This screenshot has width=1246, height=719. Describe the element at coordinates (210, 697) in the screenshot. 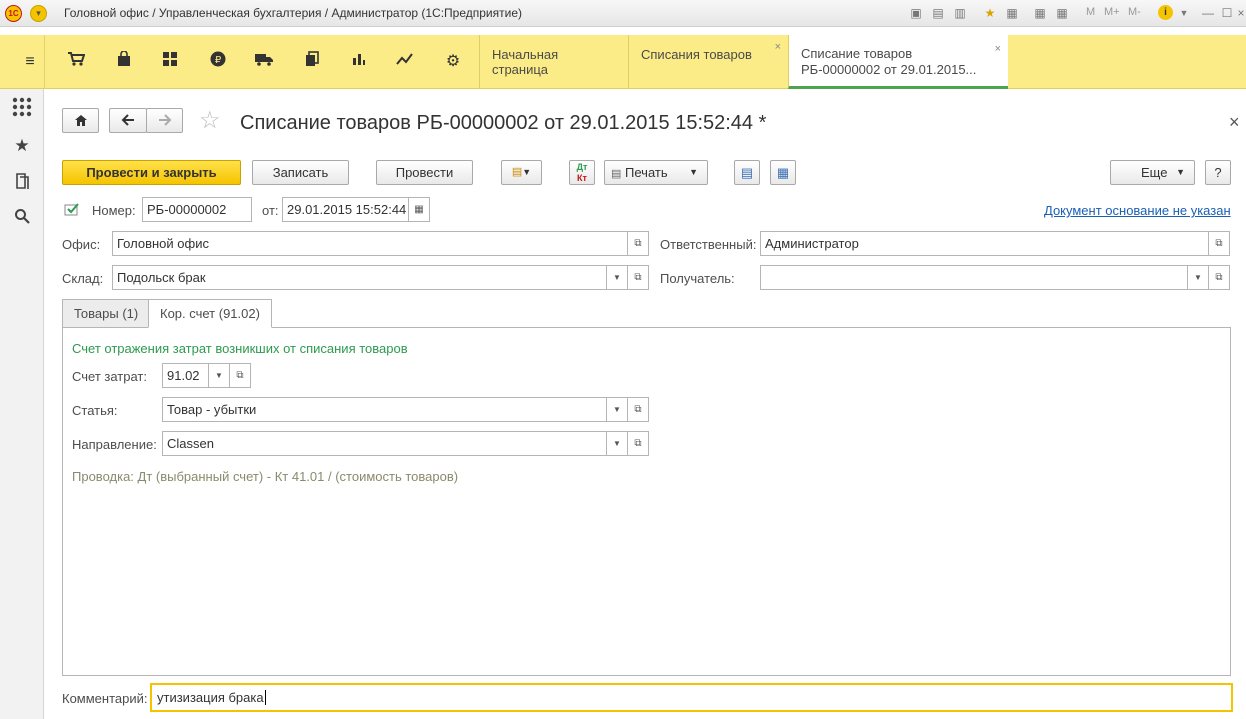

I see `comment-value: утизизация брака` at that location.